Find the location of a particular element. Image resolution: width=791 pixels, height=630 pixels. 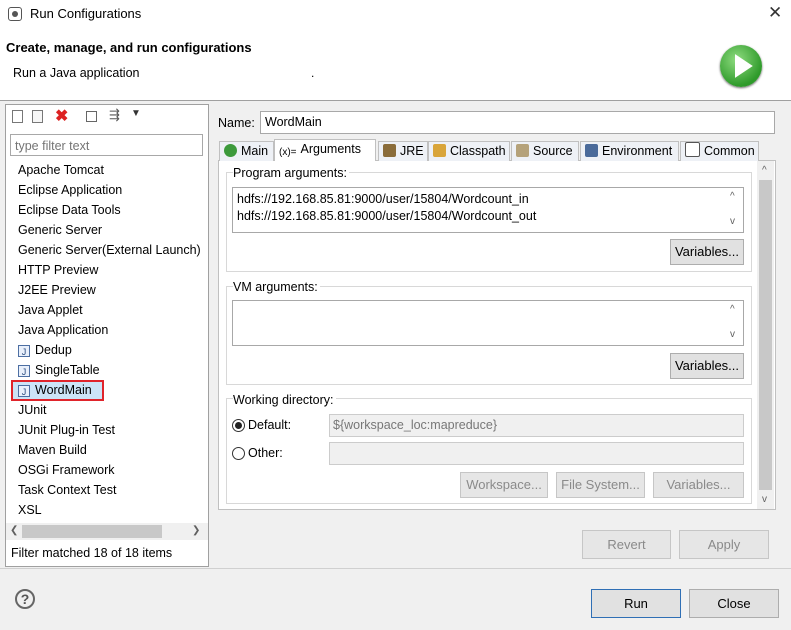

default-radio is located at coordinates (238, 425).